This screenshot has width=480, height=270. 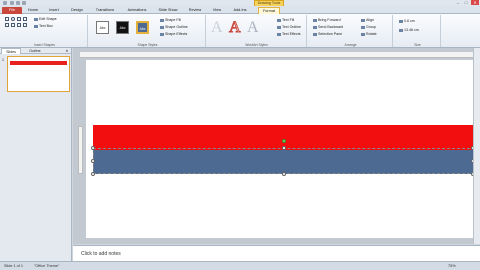 I want to click on style-swatch-black: Abc, so click(x=122, y=27).